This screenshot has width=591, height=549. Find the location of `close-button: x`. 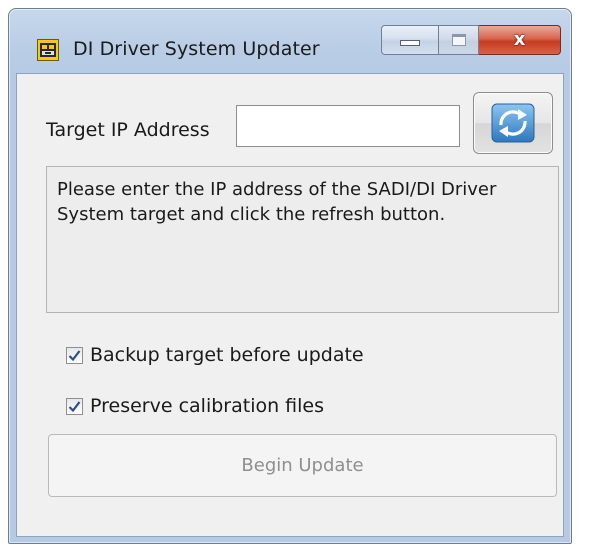

close-button: x is located at coordinates (520, 40).